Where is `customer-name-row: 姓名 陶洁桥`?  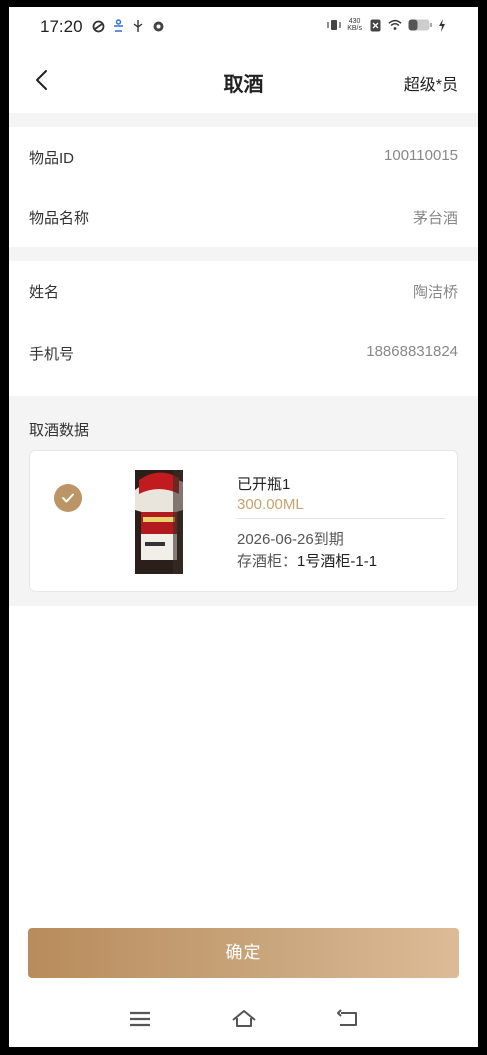 customer-name-row: 姓名 陶洁桥 is located at coordinates (243, 291).